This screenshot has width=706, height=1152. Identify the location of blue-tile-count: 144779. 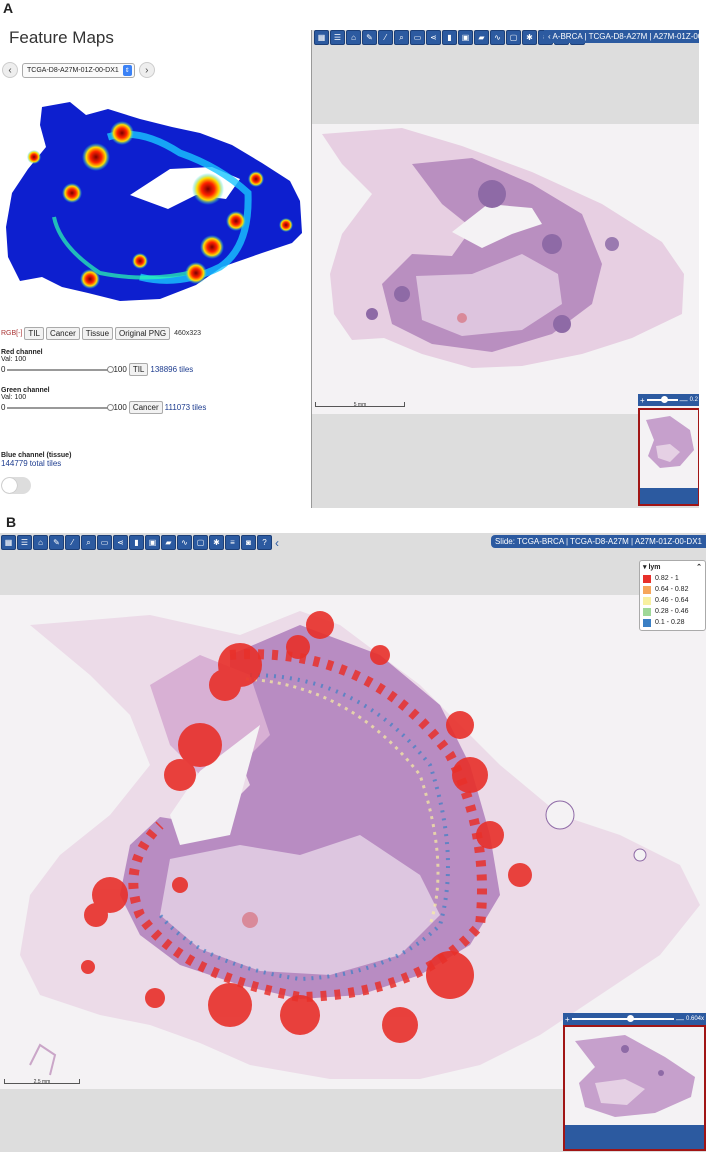
(14, 463).